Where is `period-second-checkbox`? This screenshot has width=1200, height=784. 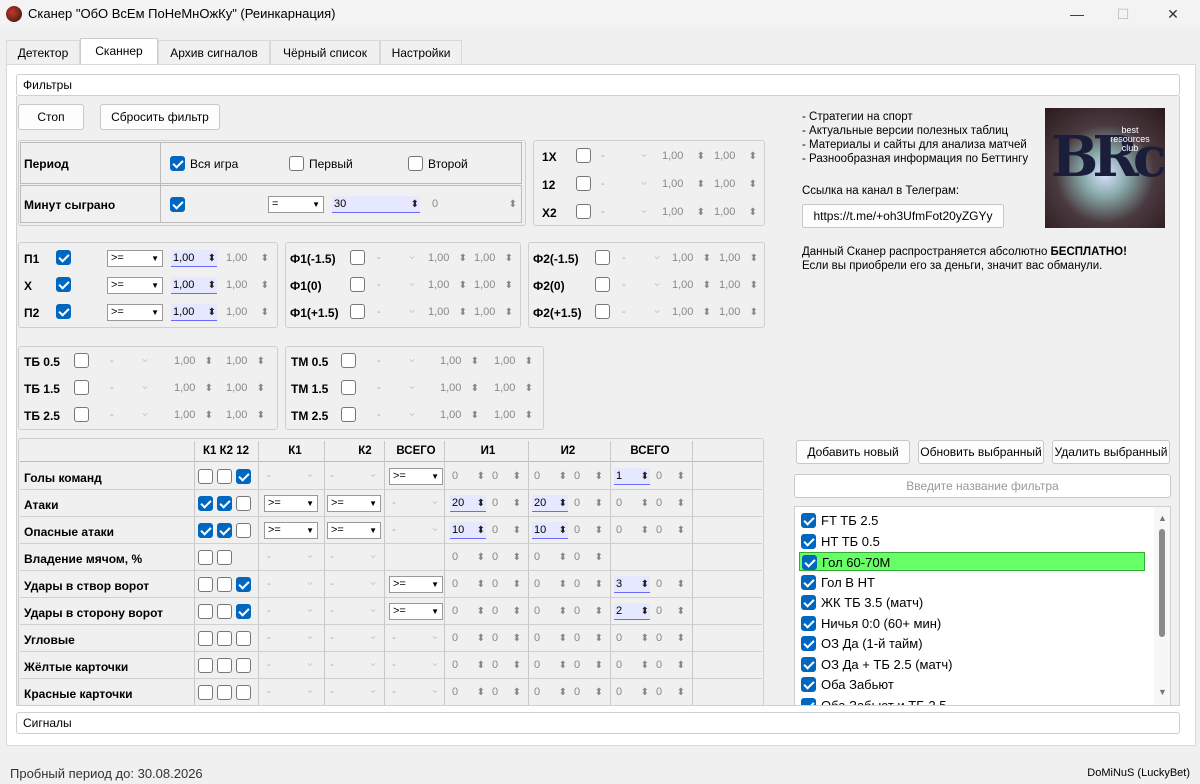 period-second-checkbox is located at coordinates (415, 163).